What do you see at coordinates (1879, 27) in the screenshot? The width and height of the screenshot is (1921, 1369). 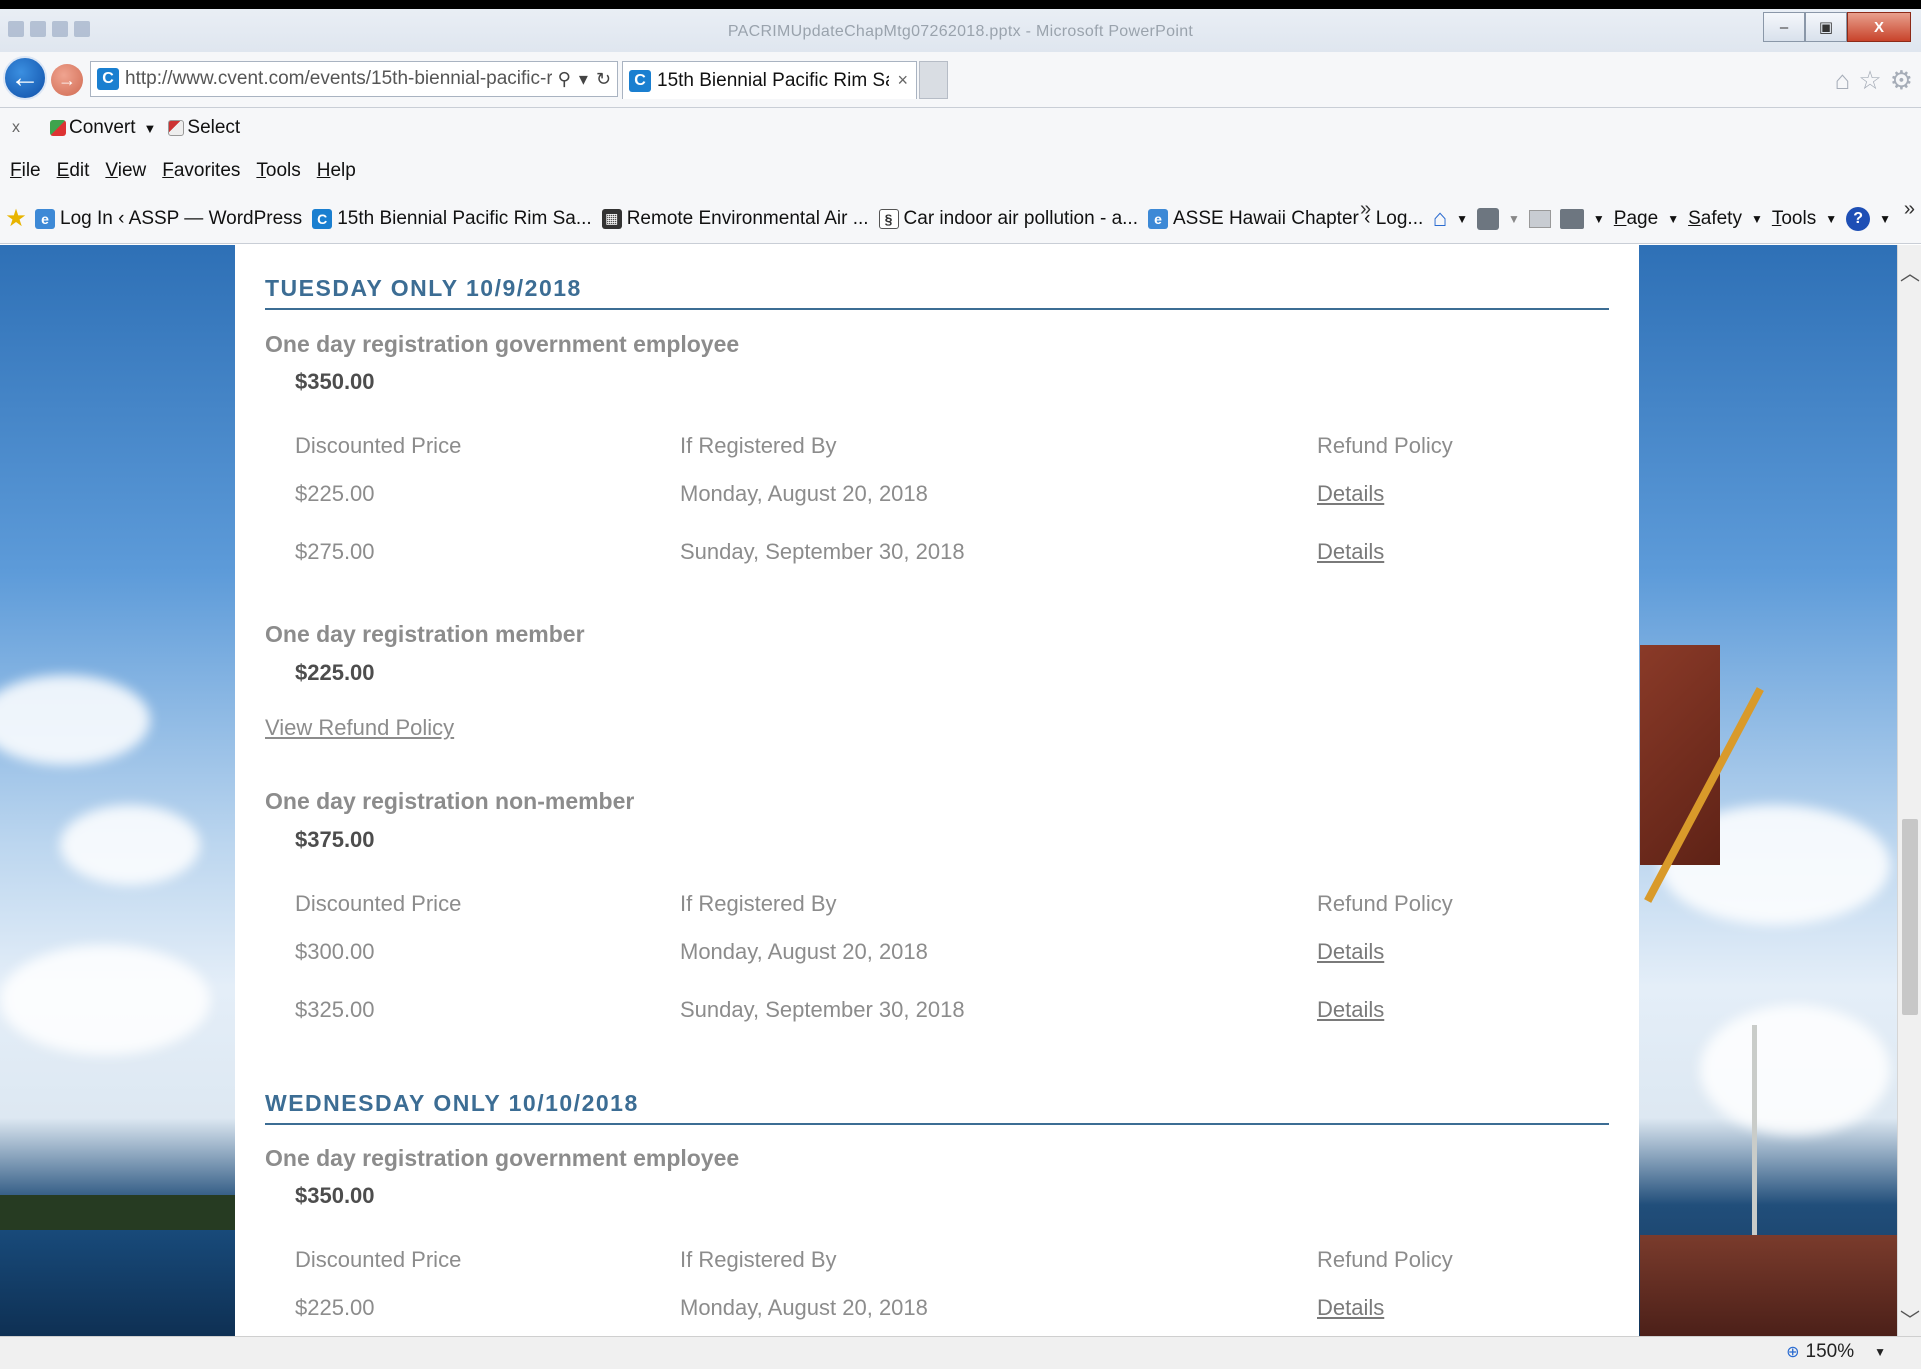 I see `close-window-button: X` at bounding box center [1879, 27].